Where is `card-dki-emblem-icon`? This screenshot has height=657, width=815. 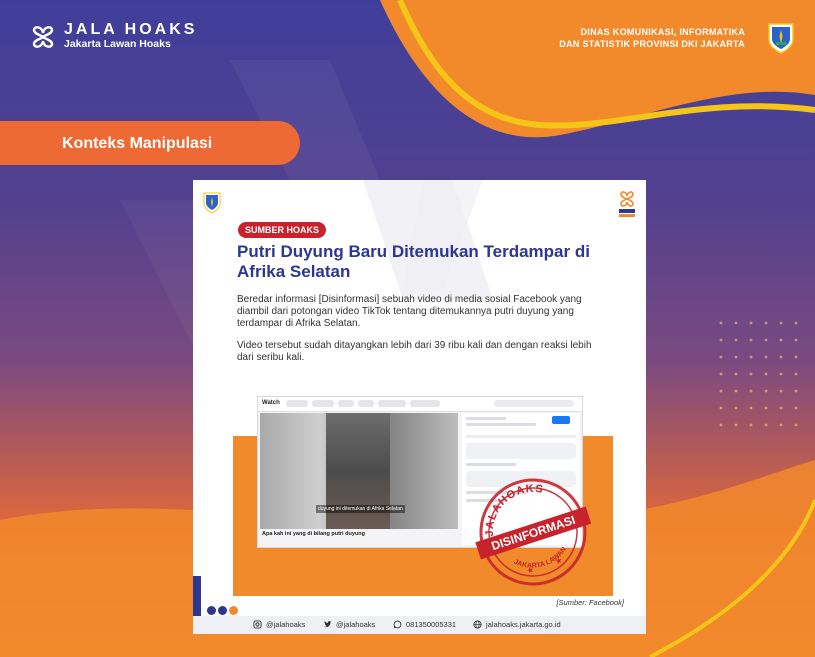
card-dki-emblem-icon is located at coordinates (212, 203).